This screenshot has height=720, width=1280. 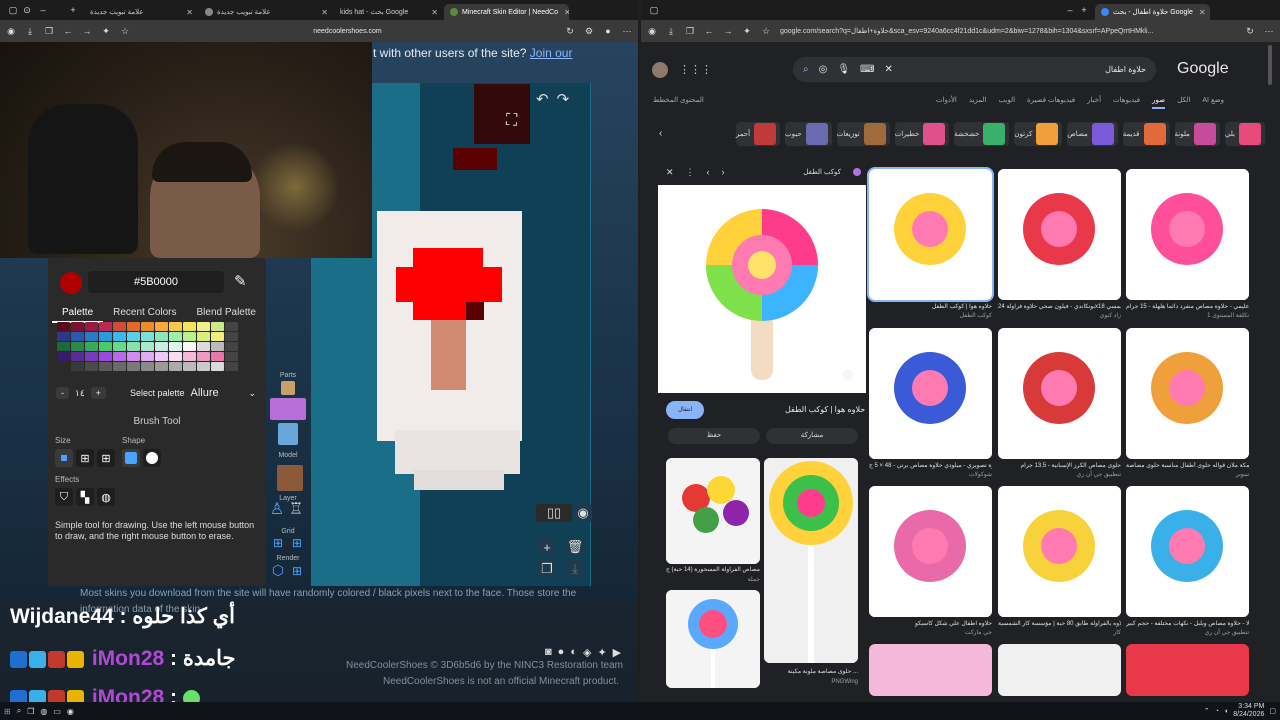 I want to click on filter-chip: توزيعات, so click(x=863, y=134).